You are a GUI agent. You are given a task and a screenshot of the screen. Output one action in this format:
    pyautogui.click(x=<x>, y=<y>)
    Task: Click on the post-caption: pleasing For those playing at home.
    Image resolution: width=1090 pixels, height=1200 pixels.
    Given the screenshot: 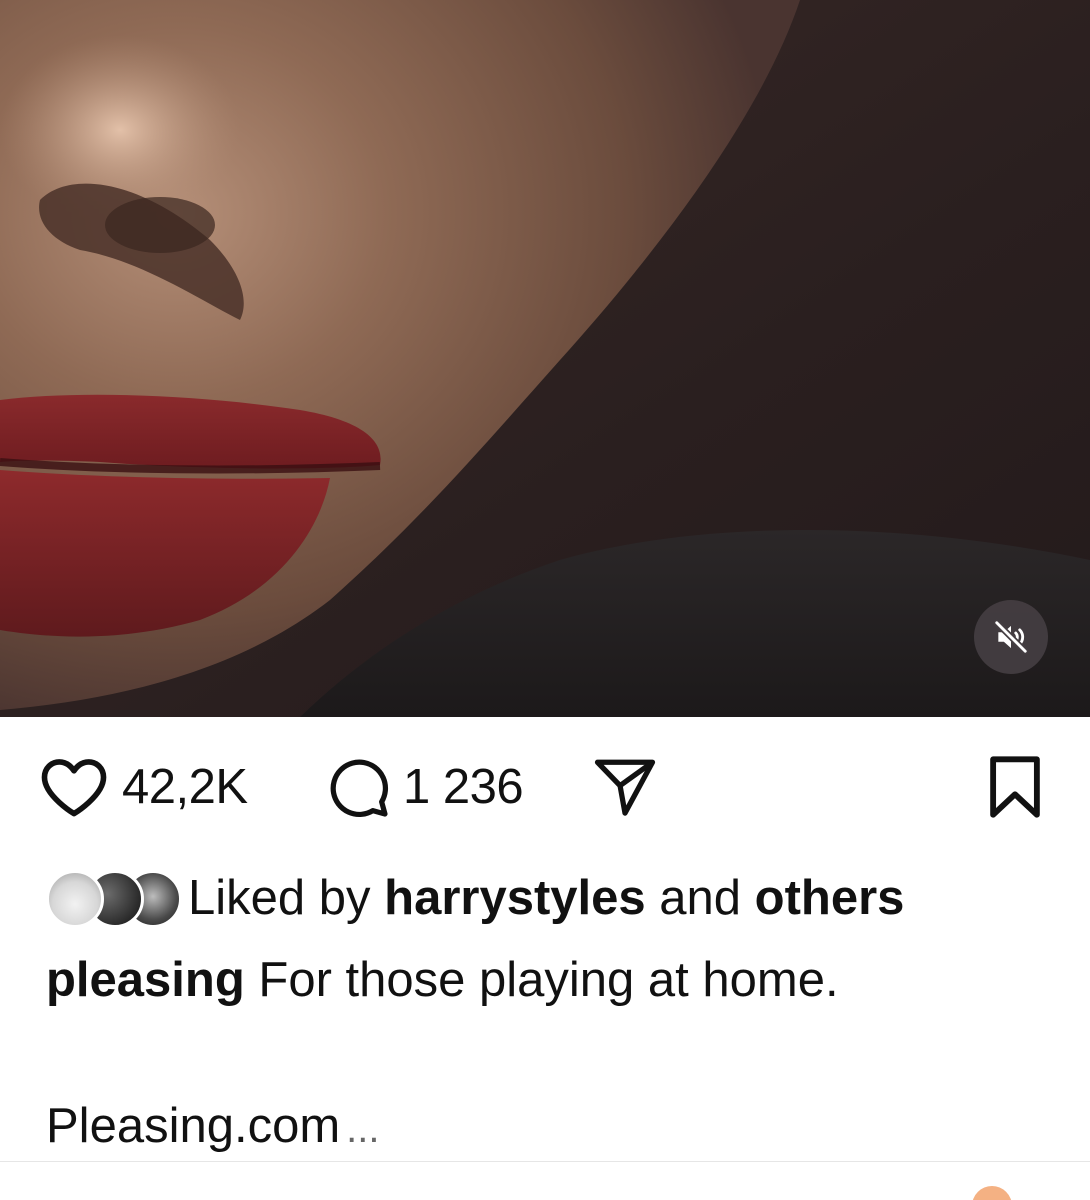 What is the action you would take?
    pyautogui.click(x=442, y=980)
    